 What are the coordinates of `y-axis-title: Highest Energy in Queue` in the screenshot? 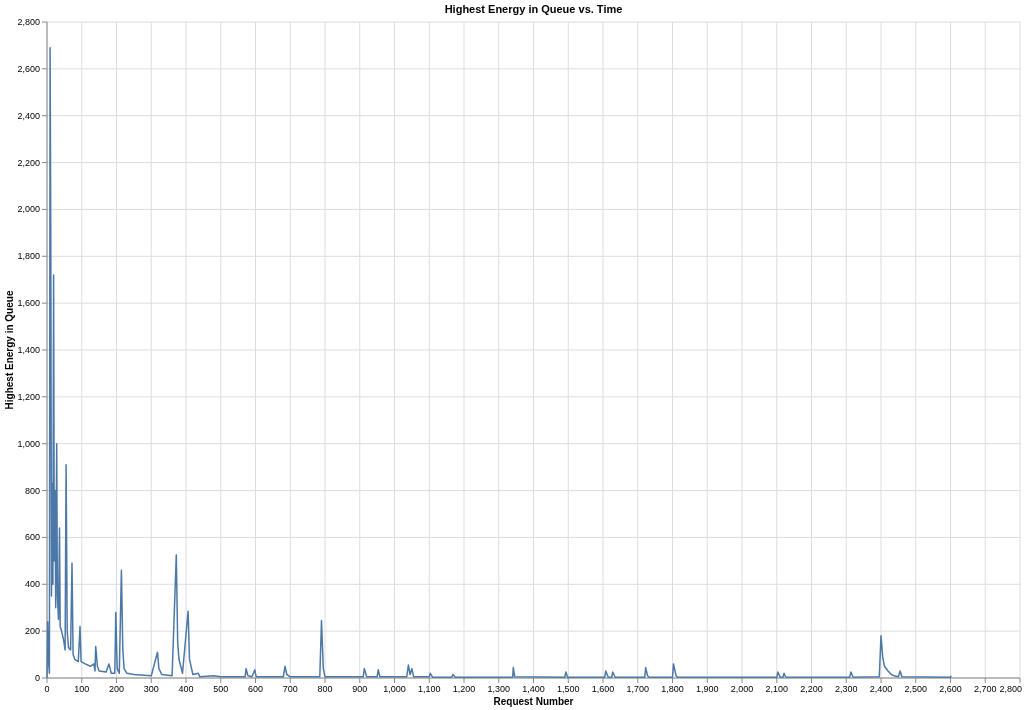 It's located at (9, 350).